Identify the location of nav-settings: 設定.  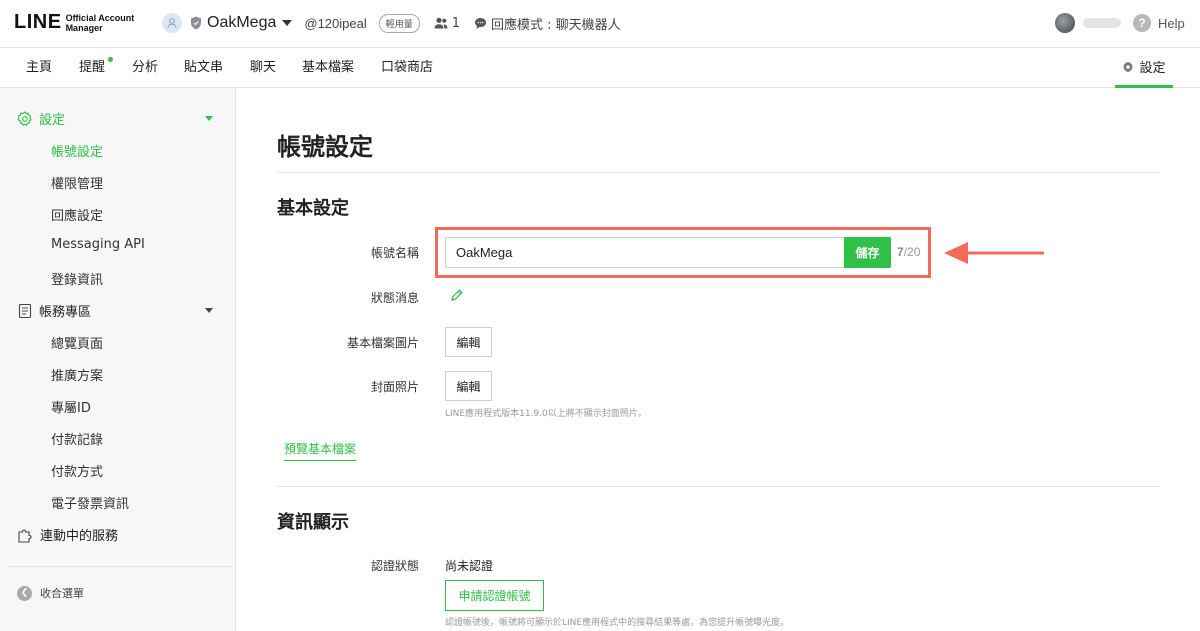
(1144, 68).